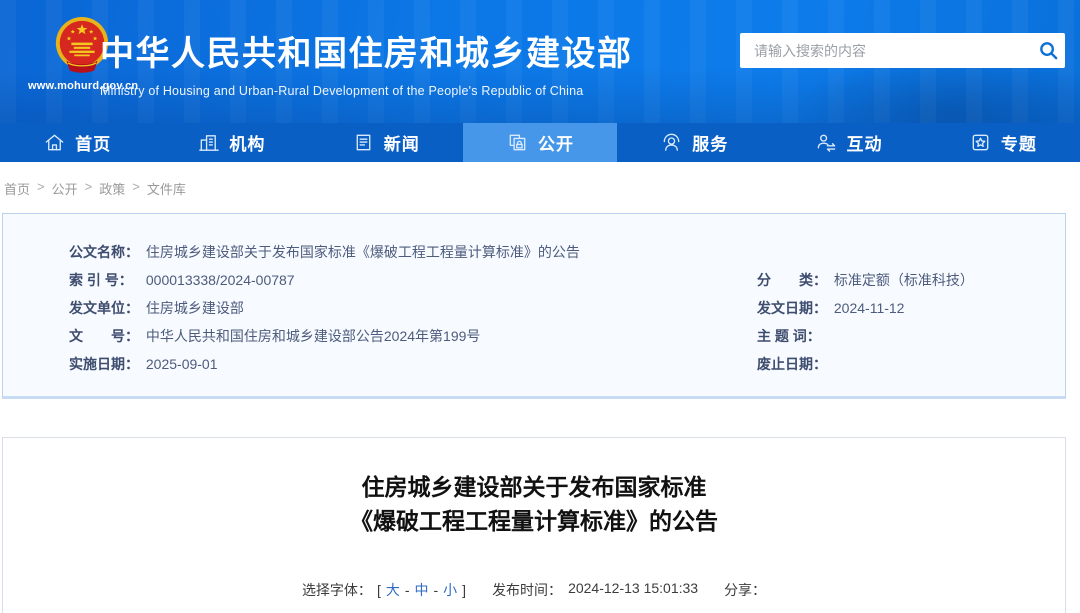 The image size is (1080, 613). I want to click on search-icon, so click(1048, 51).